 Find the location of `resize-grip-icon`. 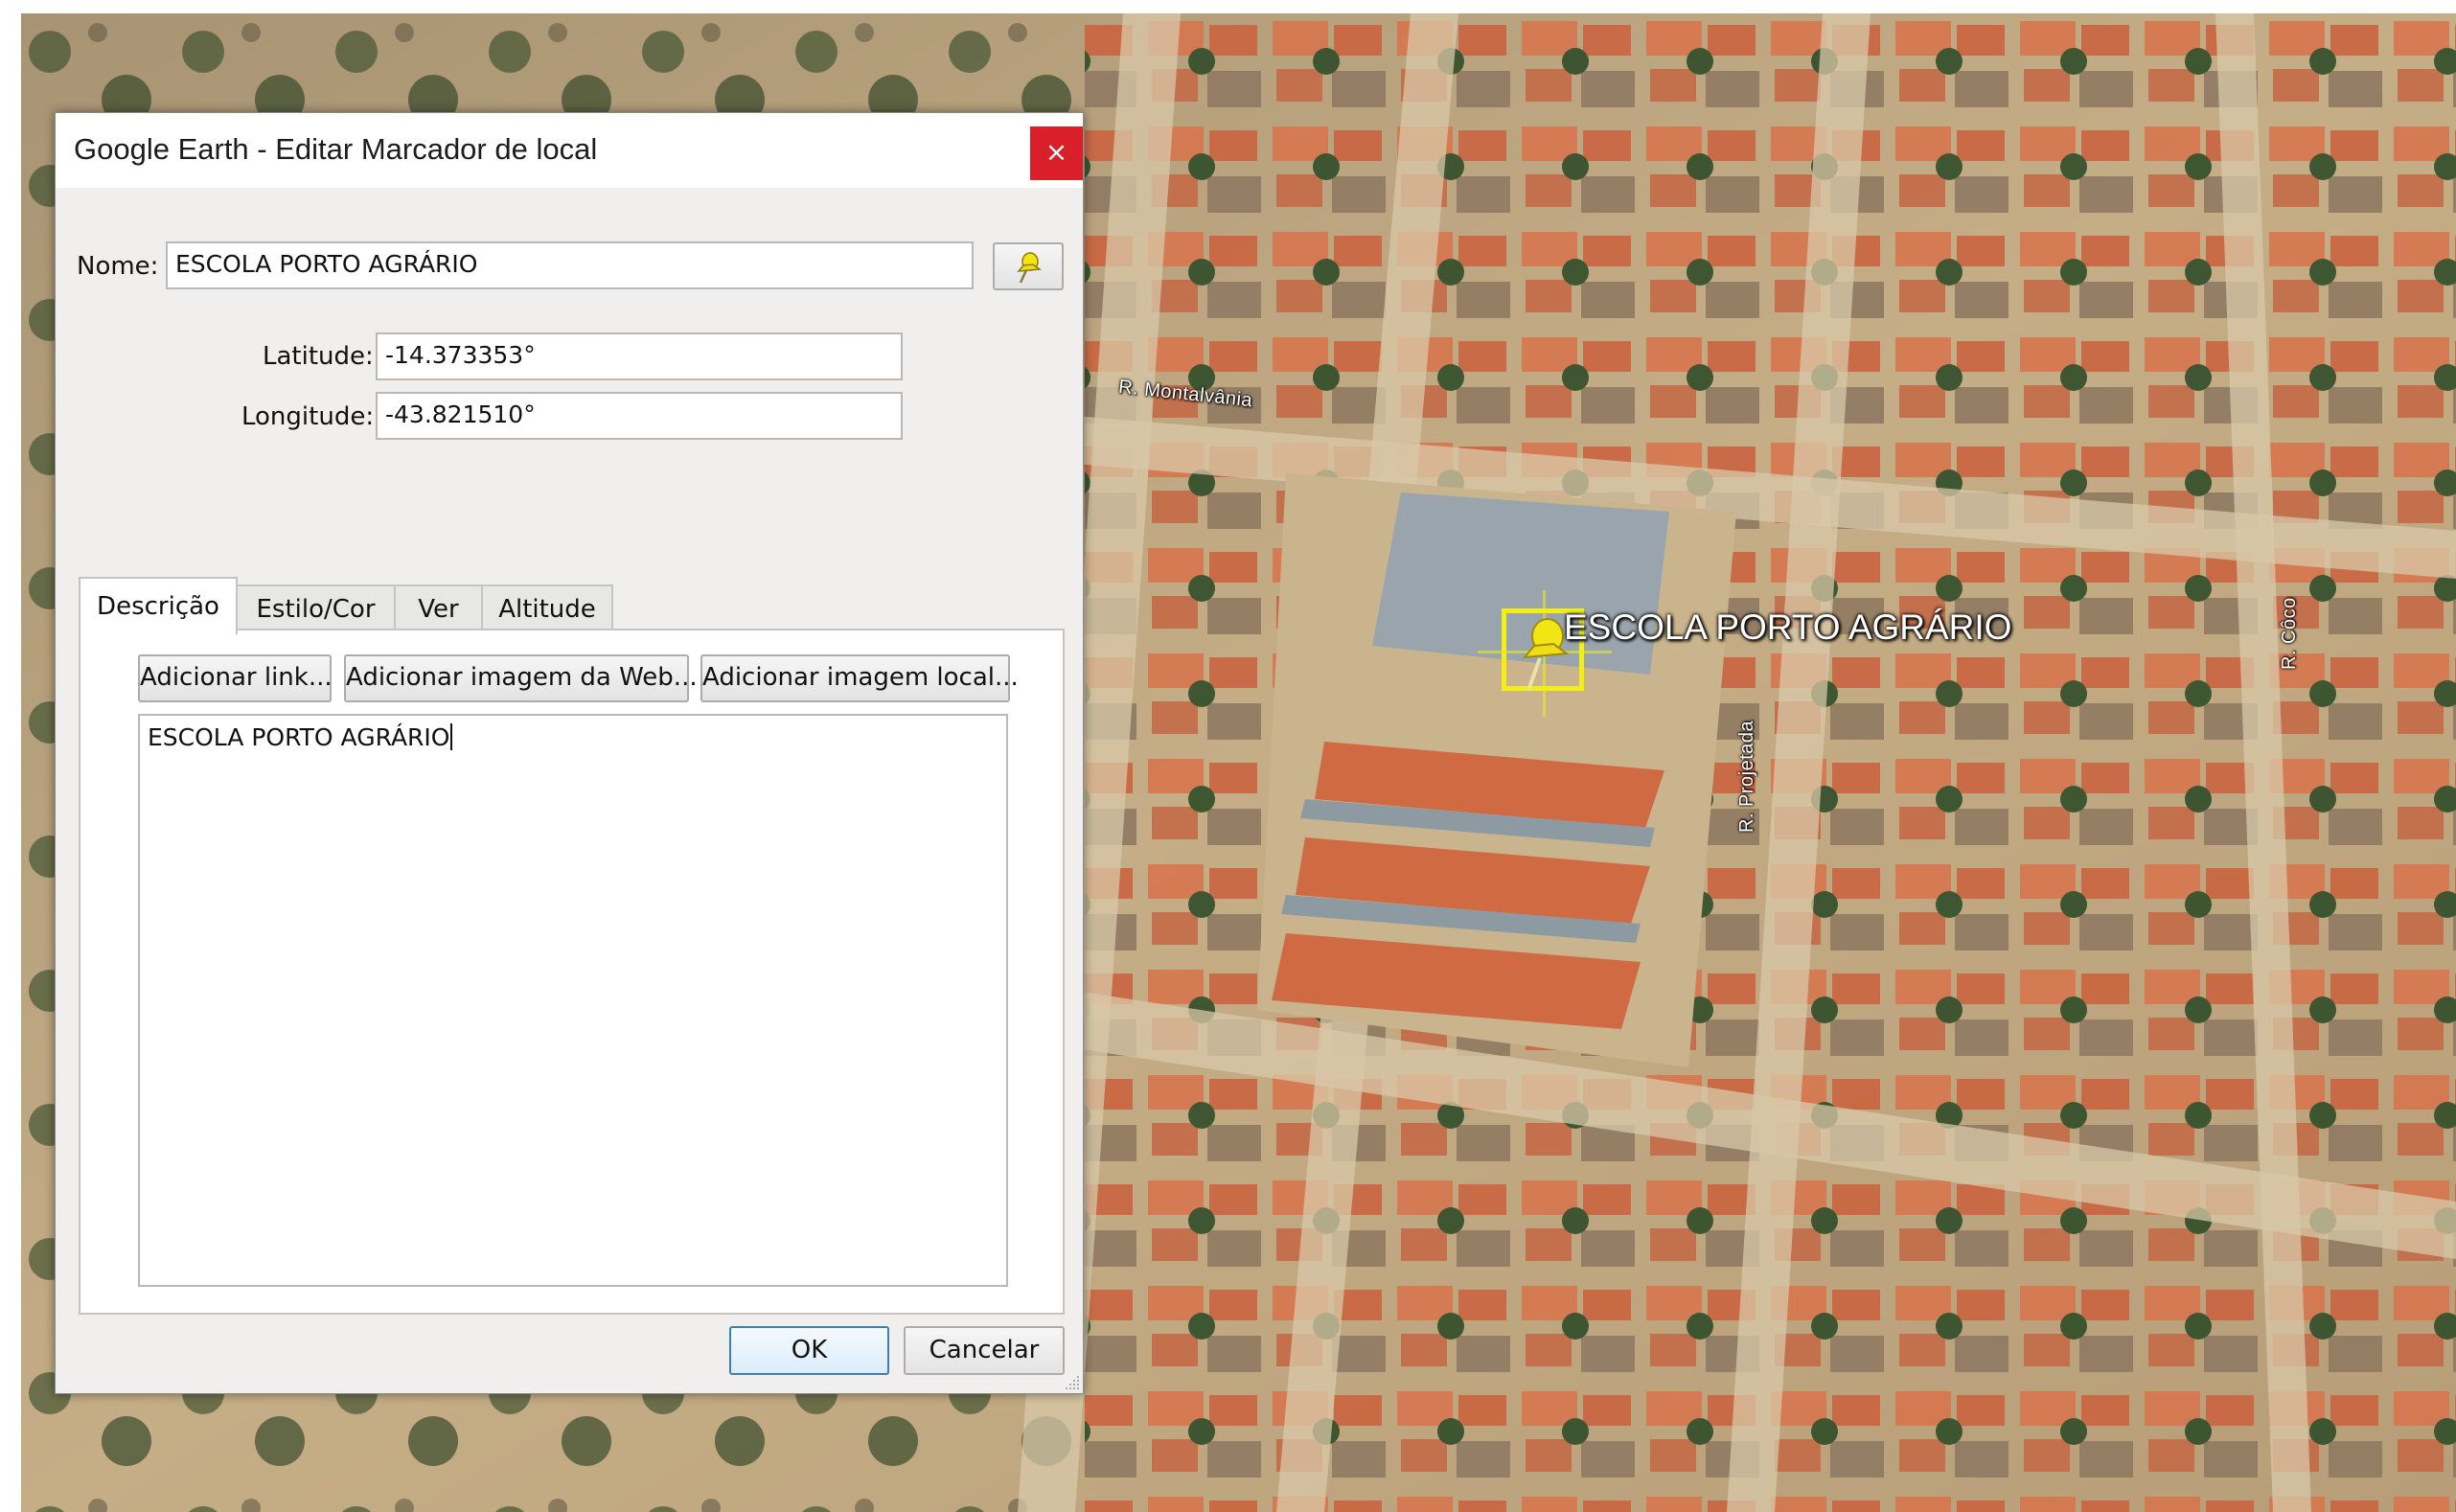

resize-grip-icon is located at coordinates (1072, 1383).